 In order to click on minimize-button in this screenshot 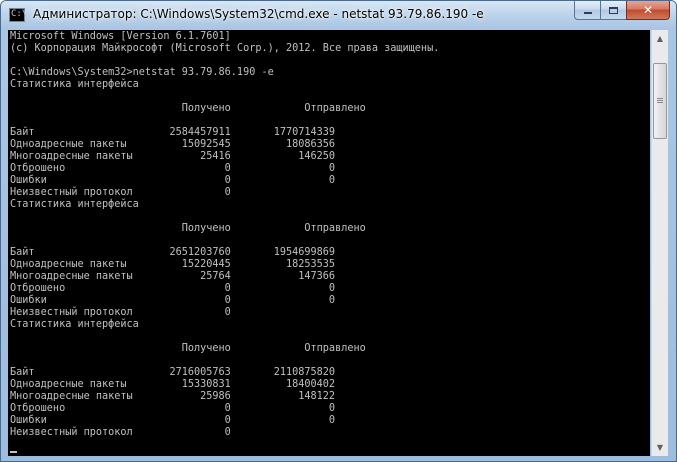, I will do `click(587, 10)`.